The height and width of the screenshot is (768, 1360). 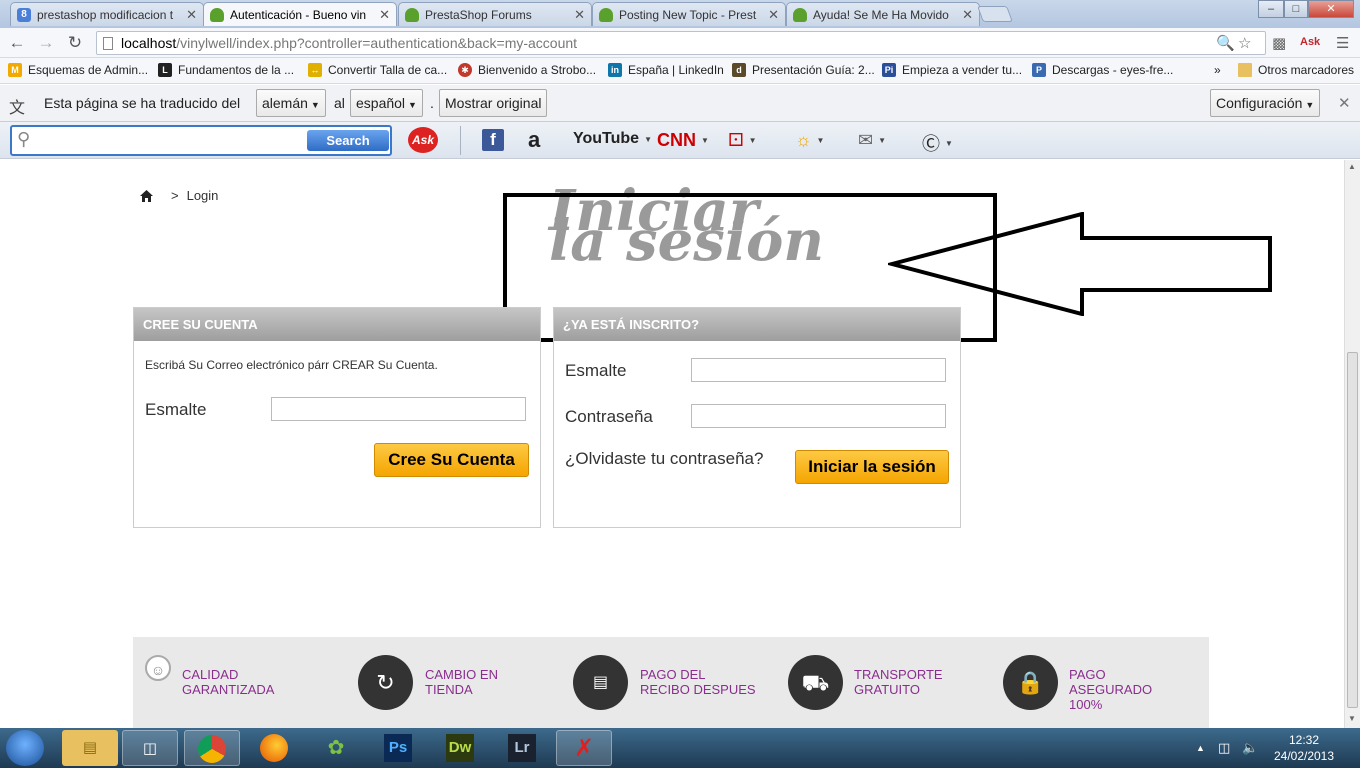 What do you see at coordinates (522, 748) in the screenshot?
I see `lightroom-icon: Lr` at bounding box center [522, 748].